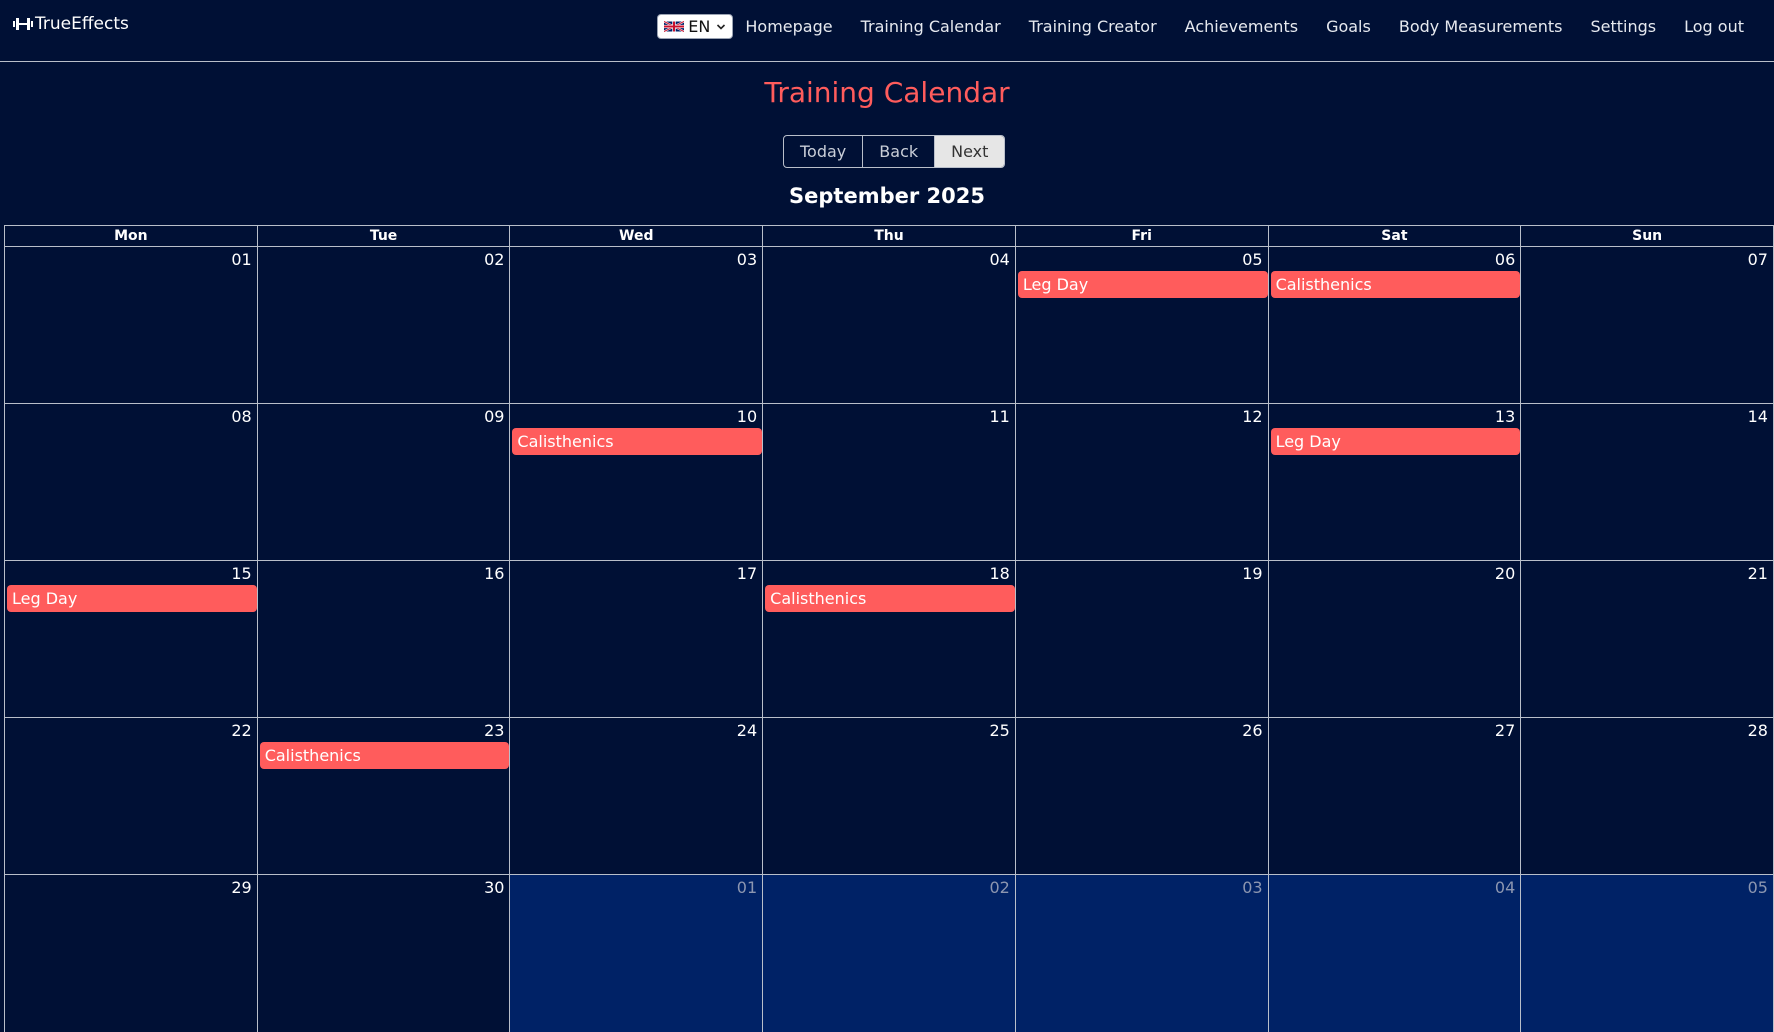  Describe the element at coordinates (721, 26) in the screenshot. I see `chevron-down-icon` at that location.